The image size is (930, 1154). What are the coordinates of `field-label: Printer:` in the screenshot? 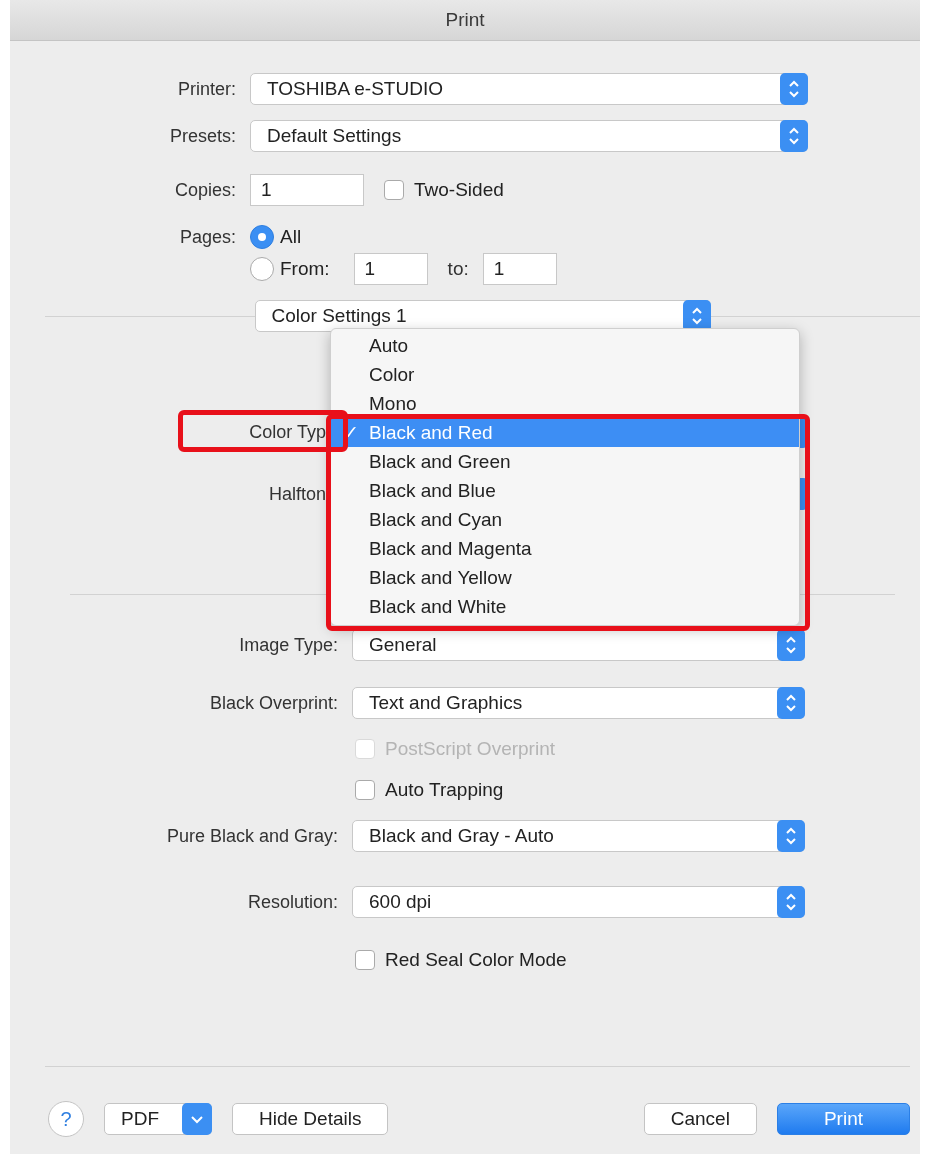 It's located at (206, 89).